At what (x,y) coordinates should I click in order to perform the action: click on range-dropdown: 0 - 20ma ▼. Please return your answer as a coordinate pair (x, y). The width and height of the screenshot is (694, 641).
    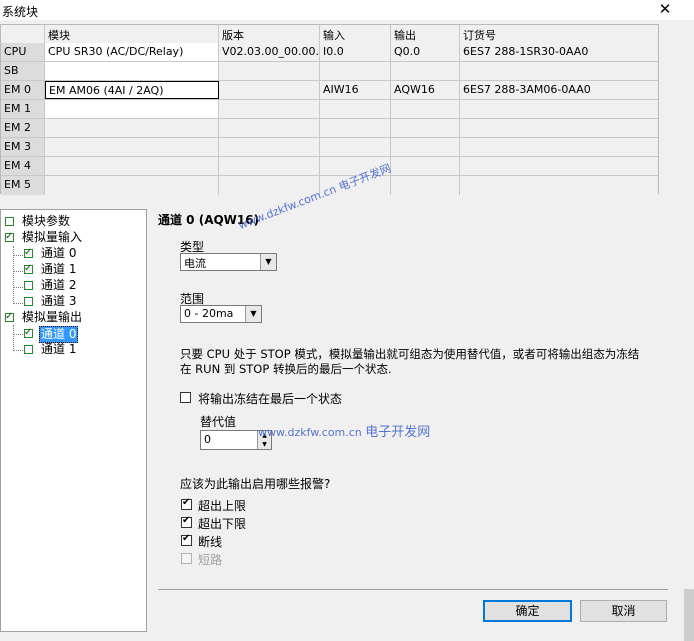
    Looking at the image, I should click on (221, 314).